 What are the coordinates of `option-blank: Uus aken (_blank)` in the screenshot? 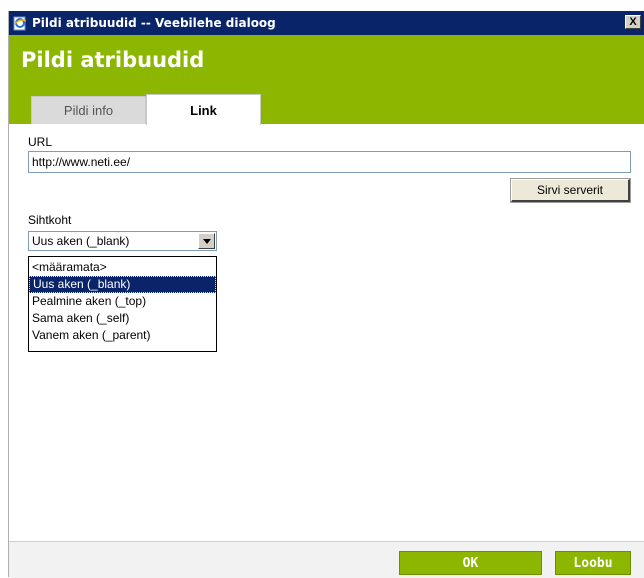 It's located at (122, 284).